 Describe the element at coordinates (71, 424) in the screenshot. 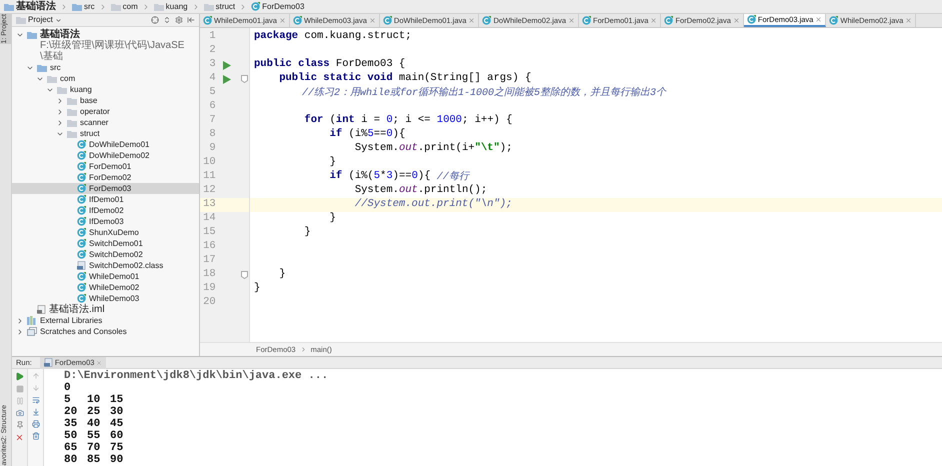

I see `console-value: 35` at that location.